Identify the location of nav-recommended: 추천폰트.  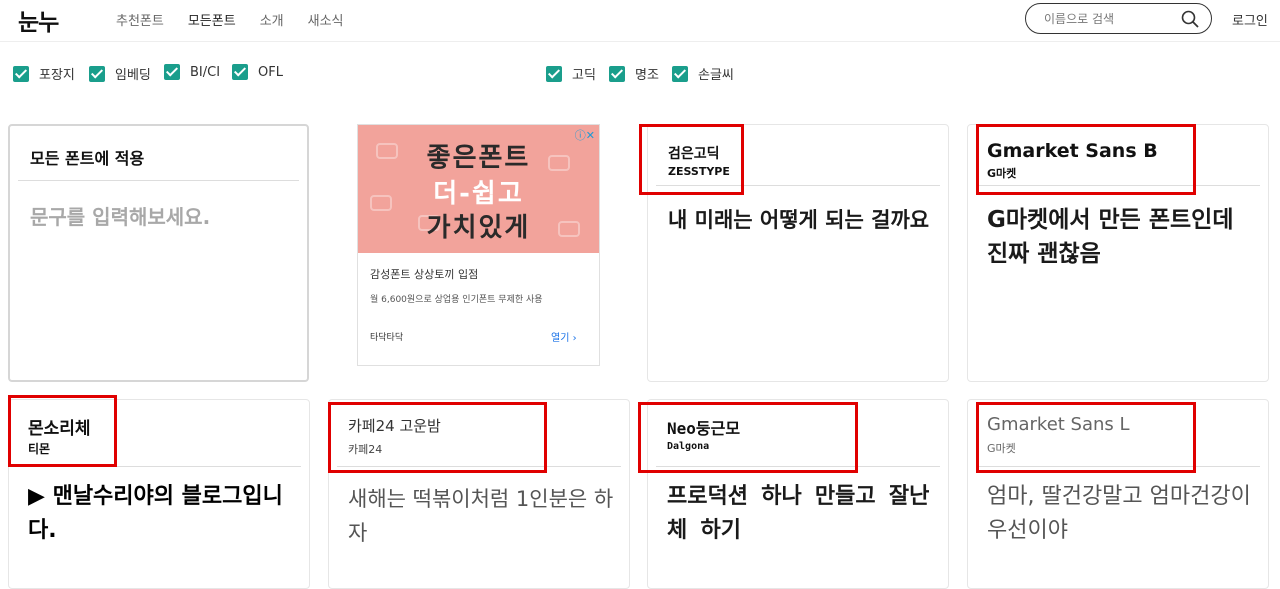
(140, 19).